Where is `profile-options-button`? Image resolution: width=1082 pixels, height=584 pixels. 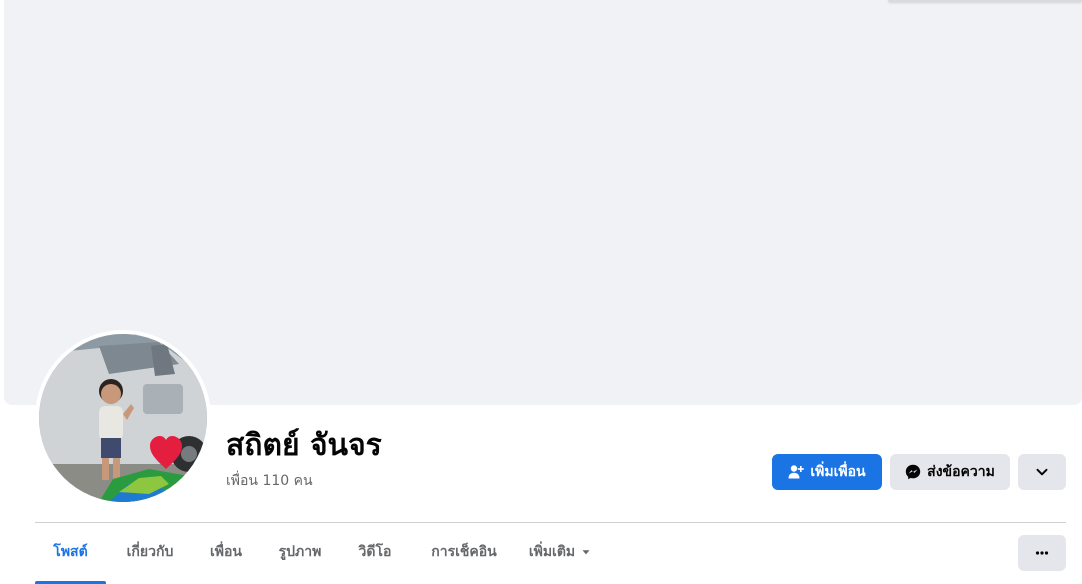 profile-options-button is located at coordinates (1042, 472).